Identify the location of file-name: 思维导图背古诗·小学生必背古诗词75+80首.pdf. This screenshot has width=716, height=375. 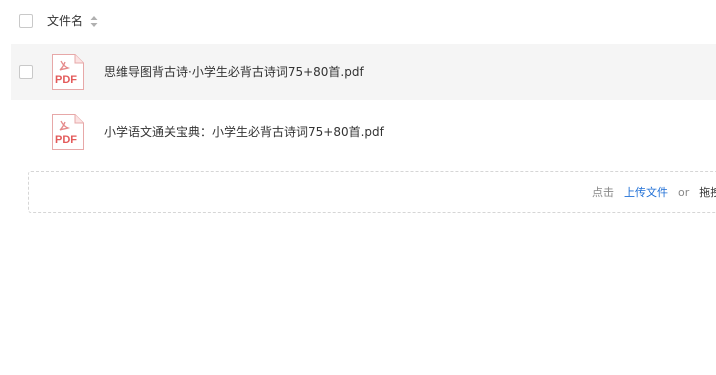
(234, 72).